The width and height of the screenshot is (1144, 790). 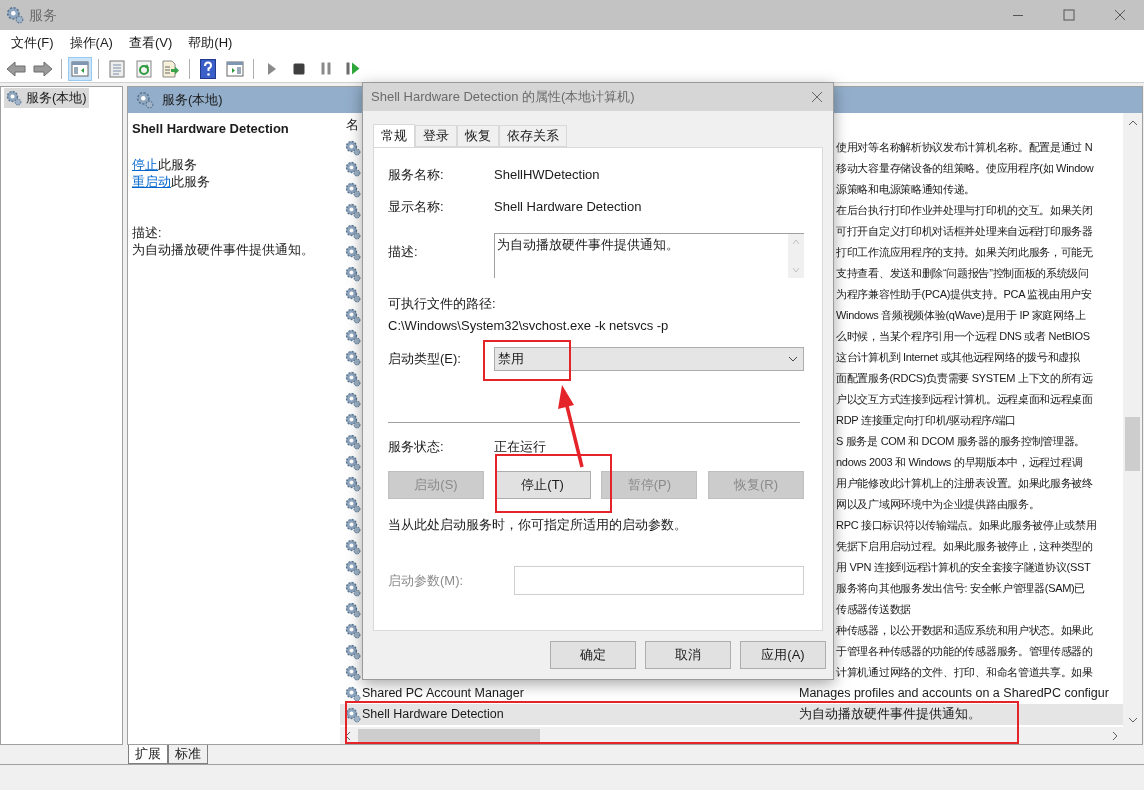 I want to click on description-cell-text: 源策略和电源策略通知传递。, so click(x=906, y=190).